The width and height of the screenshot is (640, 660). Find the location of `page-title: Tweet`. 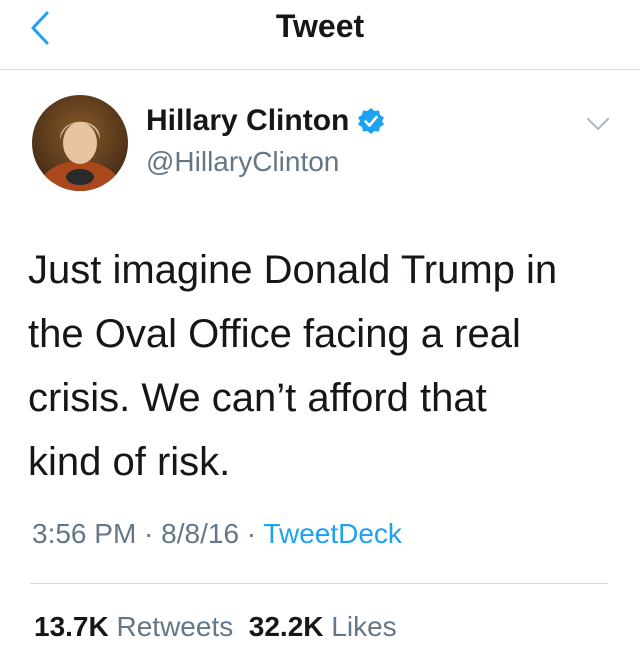

page-title: Tweet is located at coordinates (320, 26).